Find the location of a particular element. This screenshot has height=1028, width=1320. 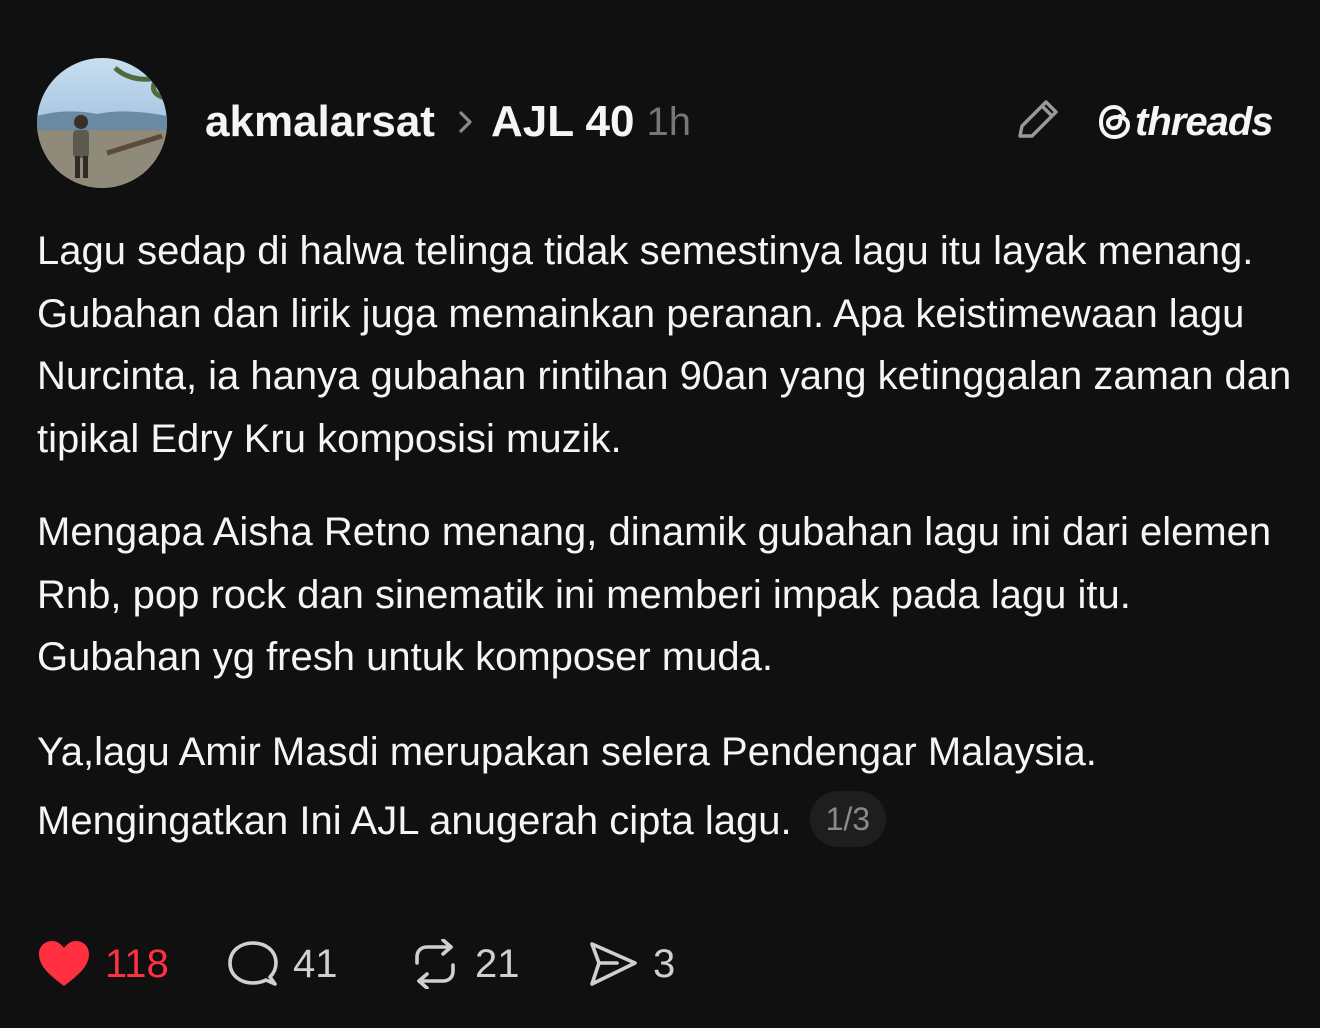

threads-brand: threads is located at coordinates (1185, 122).